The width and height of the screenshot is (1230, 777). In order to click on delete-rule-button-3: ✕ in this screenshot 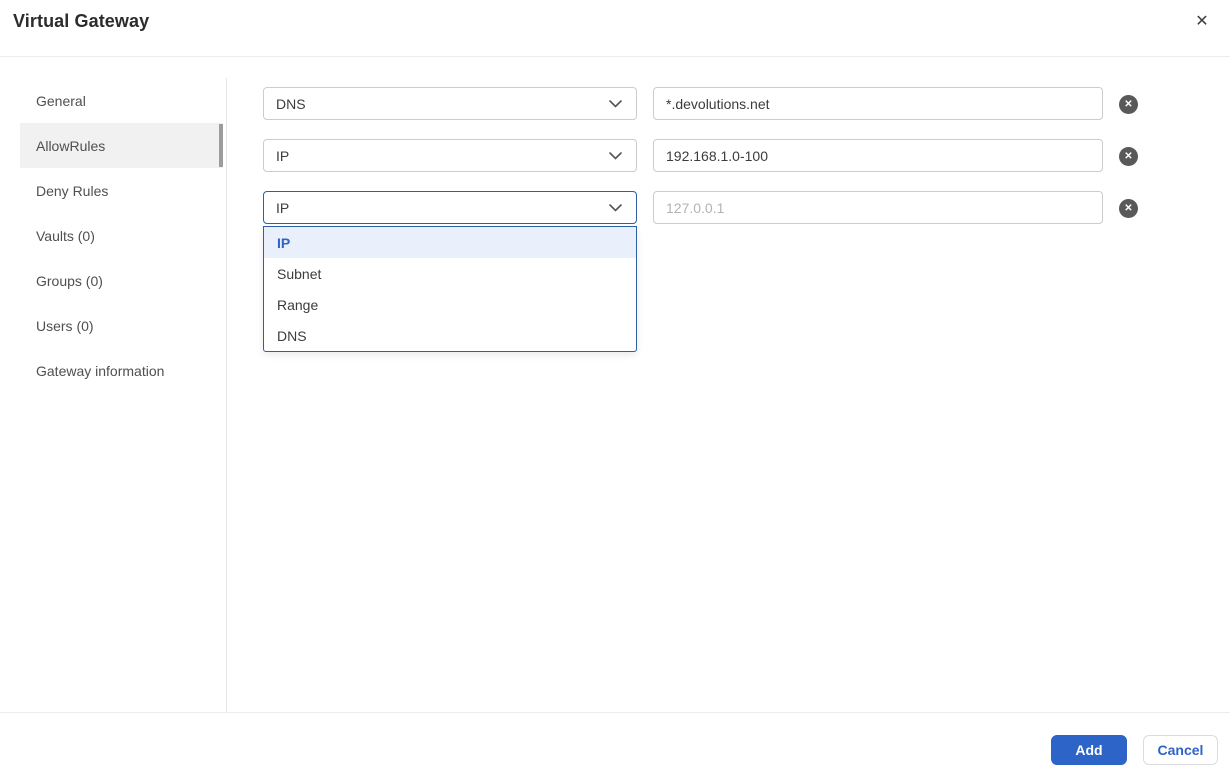, I will do `click(1128, 208)`.